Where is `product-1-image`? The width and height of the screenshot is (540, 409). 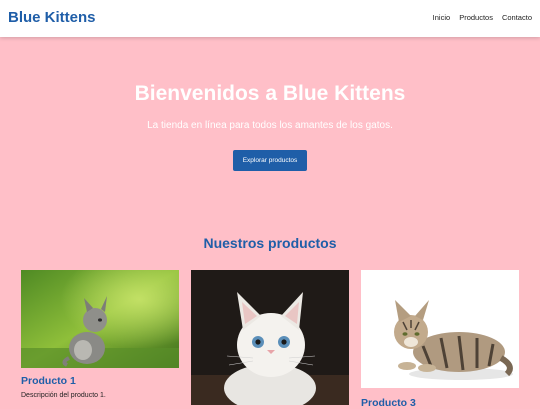
product-1-image is located at coordinates (100, 319).